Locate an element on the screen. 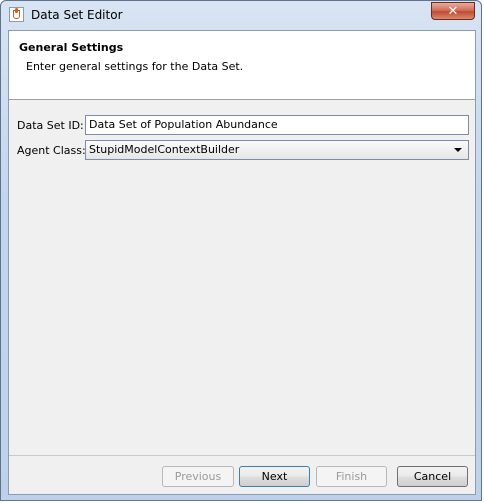 The image size is (484, 503). agent-class-value: StupidModelContextBuilder is located at coordinates (164, 149).